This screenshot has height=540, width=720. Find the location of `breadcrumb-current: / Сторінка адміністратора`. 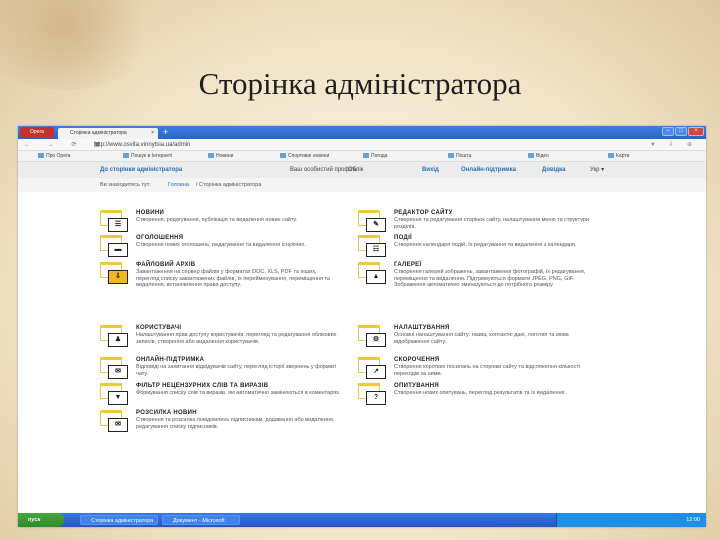

breadcrumb-current: / Сторінка адміністратора is located at coordinates (229, 185).